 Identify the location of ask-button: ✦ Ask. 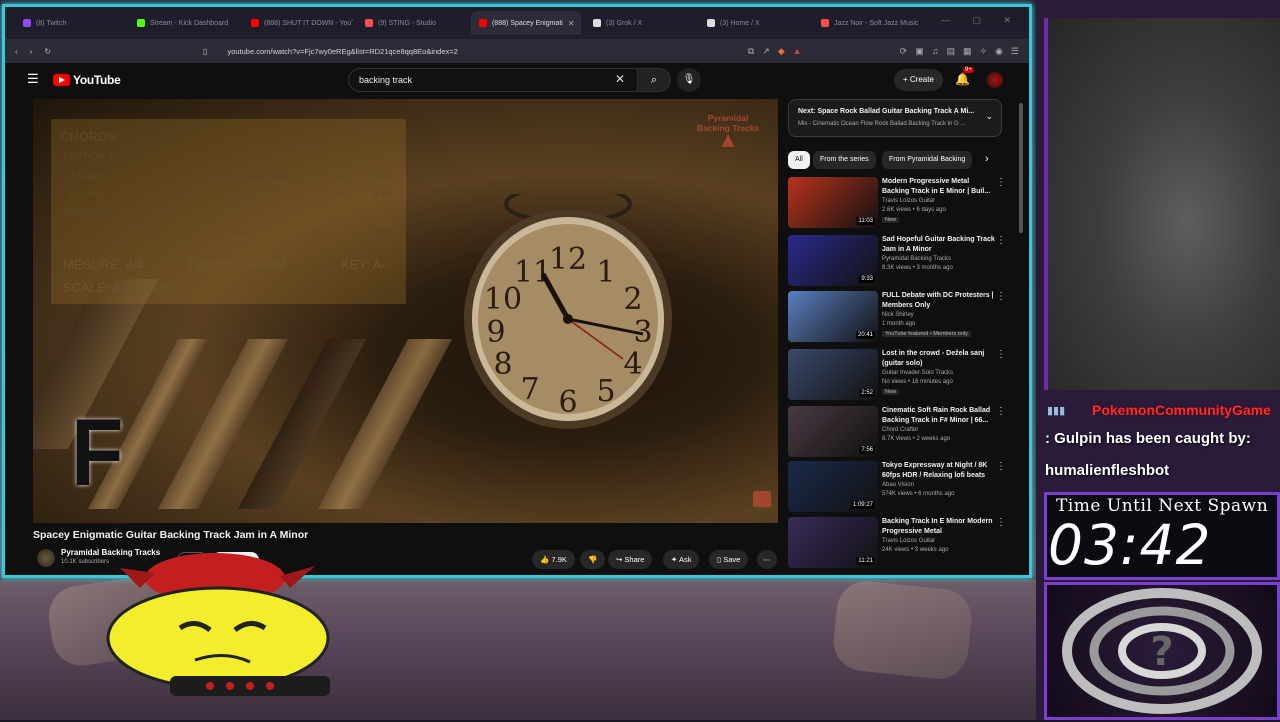
(681, 559).